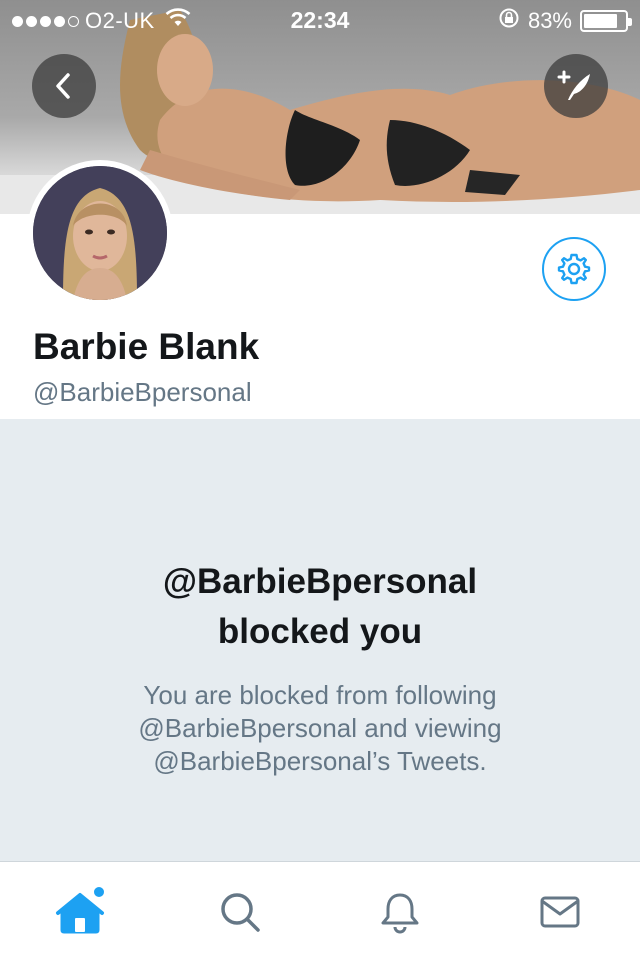 This screenshot has width=640, height=960. What do you see at coordinates (320, 695) in the screenshot?
I see `blocked-message-line: You are blocked from following` at bounding box center [320, 695].